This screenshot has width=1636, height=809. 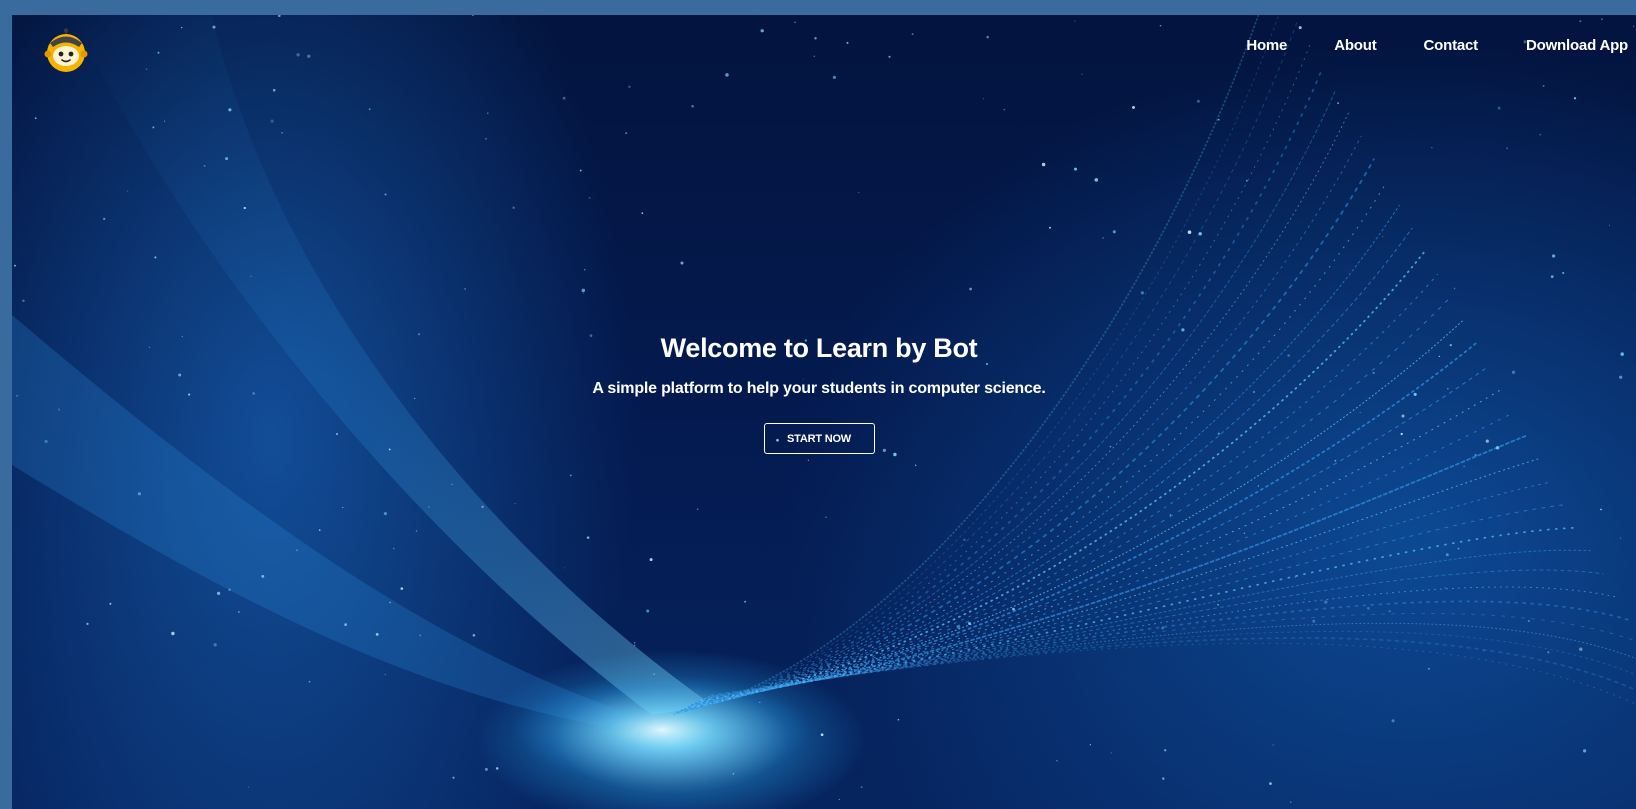 I want to click on hero-title: Welcome to Learn by Bot, so click(x=819, y=348).